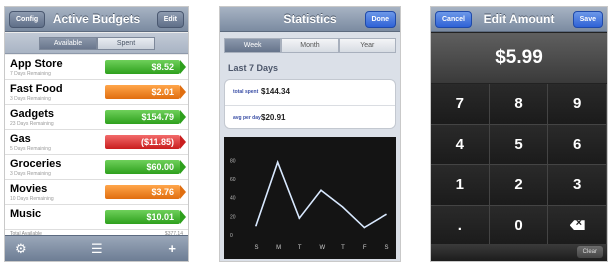 Image resolution: width=608 pixels, height=268 pixels. I want to click on key-0: 0, so click(519, 225).